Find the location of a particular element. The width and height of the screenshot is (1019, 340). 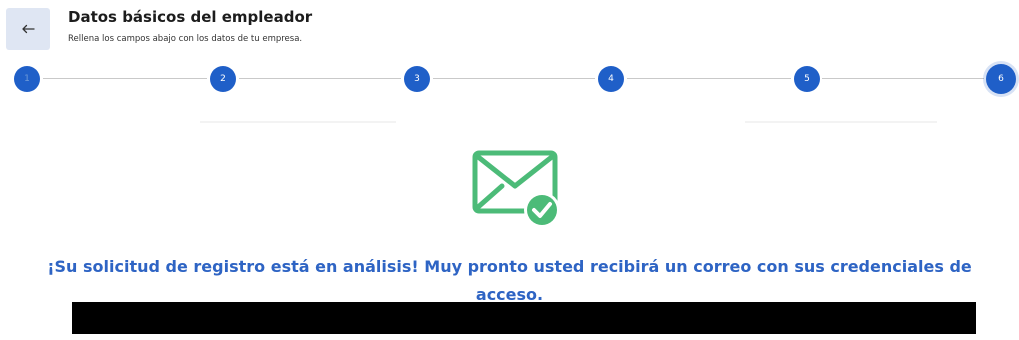

step-4: 4 is located at coordinates (611, 79).